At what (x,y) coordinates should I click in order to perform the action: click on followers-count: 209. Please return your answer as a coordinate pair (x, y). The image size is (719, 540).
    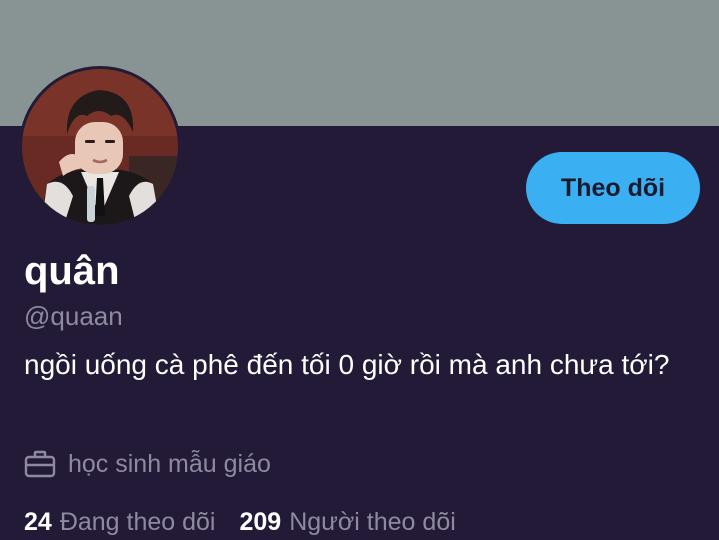
    Looking at the image, I should click on (260, 522).